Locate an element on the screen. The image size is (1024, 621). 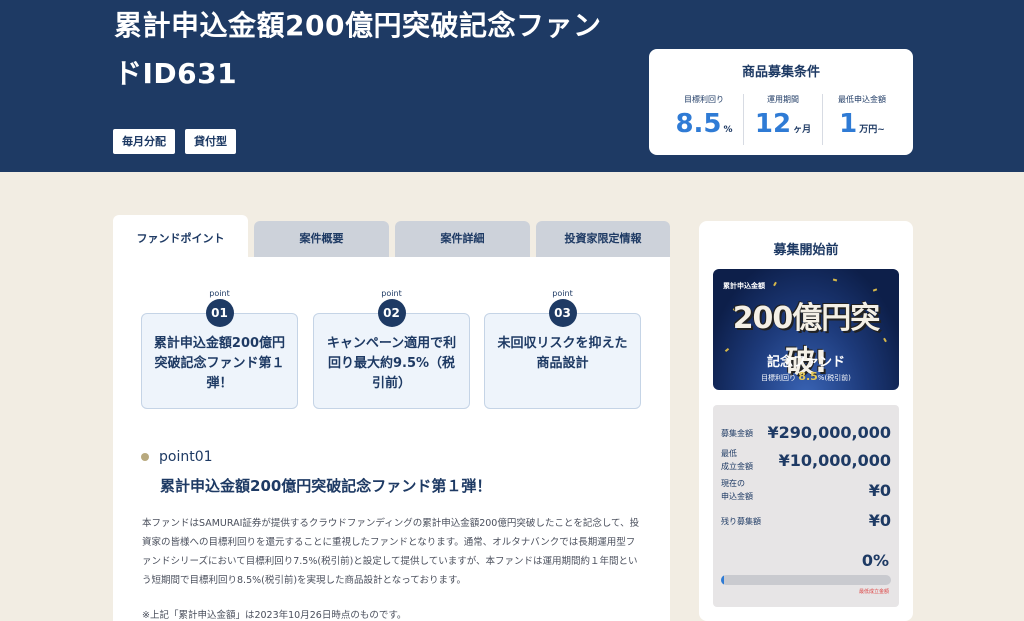
point-card-2: point 02 キャンペーン適用で利回り最大約9.5%（税引前） is located at coordinates (391, 349).